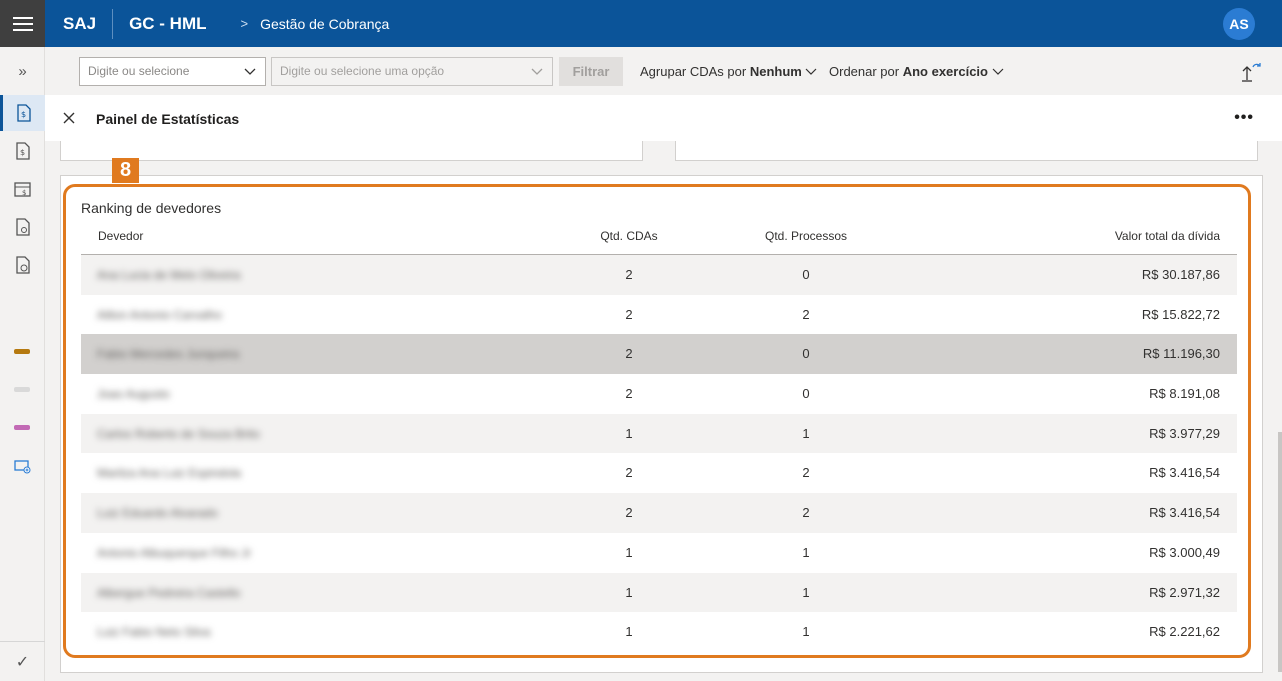 This screenshot has width=1282, height=681. I want to click on panel-header: Painel de Estatísticas •••, so click(663, 118).